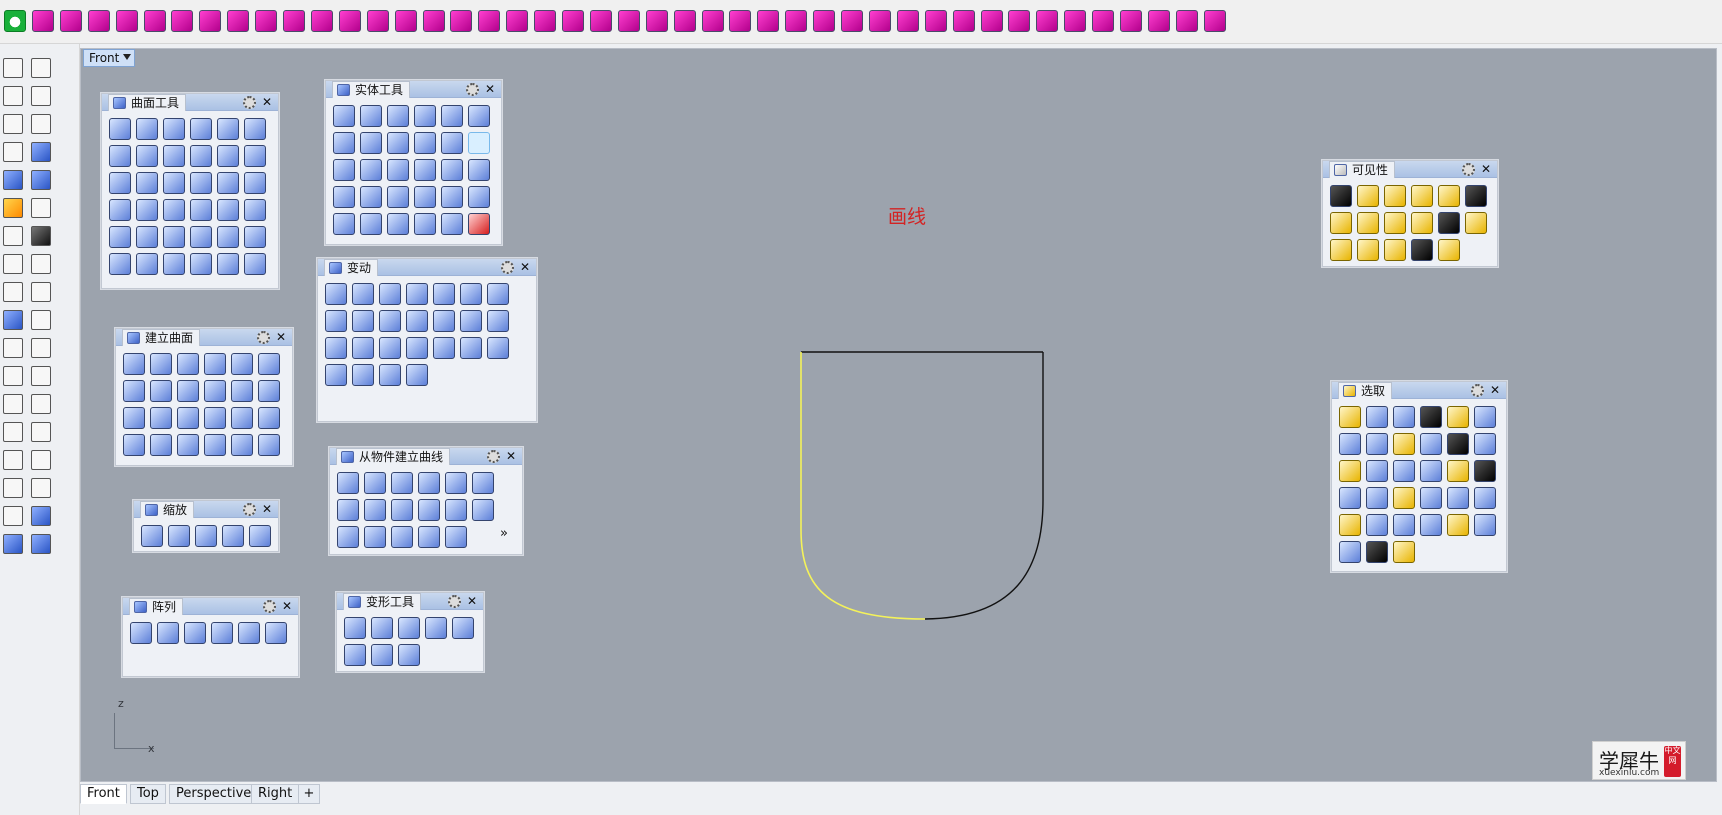 This screenshot has height=815, width=1722. Describe the element at coordinates (351, 267) in the screenshot. I see `panel-tab: 变动` at that location.